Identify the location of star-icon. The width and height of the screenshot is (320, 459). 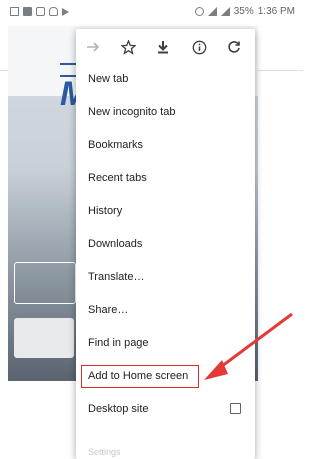
(128, 47).